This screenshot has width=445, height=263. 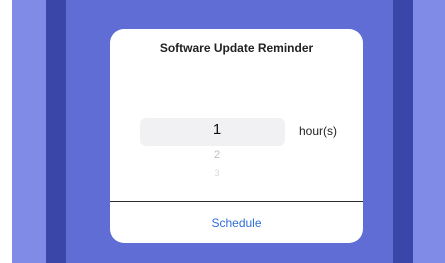 I want to click on background-dark-left-band, so click(x=56, y=131).